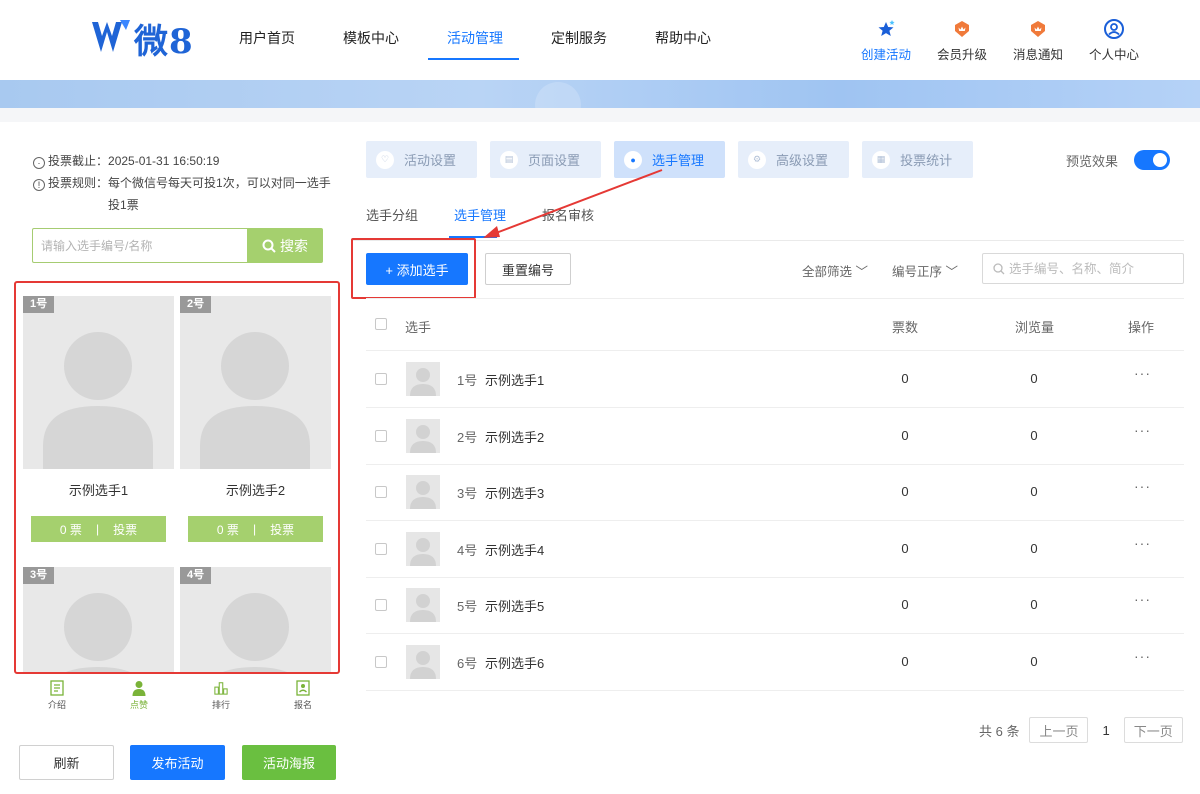 This screenshot has width=1200, height=794. I want to click on tab-player-manage: ● 选手管理, so click(670, 159).